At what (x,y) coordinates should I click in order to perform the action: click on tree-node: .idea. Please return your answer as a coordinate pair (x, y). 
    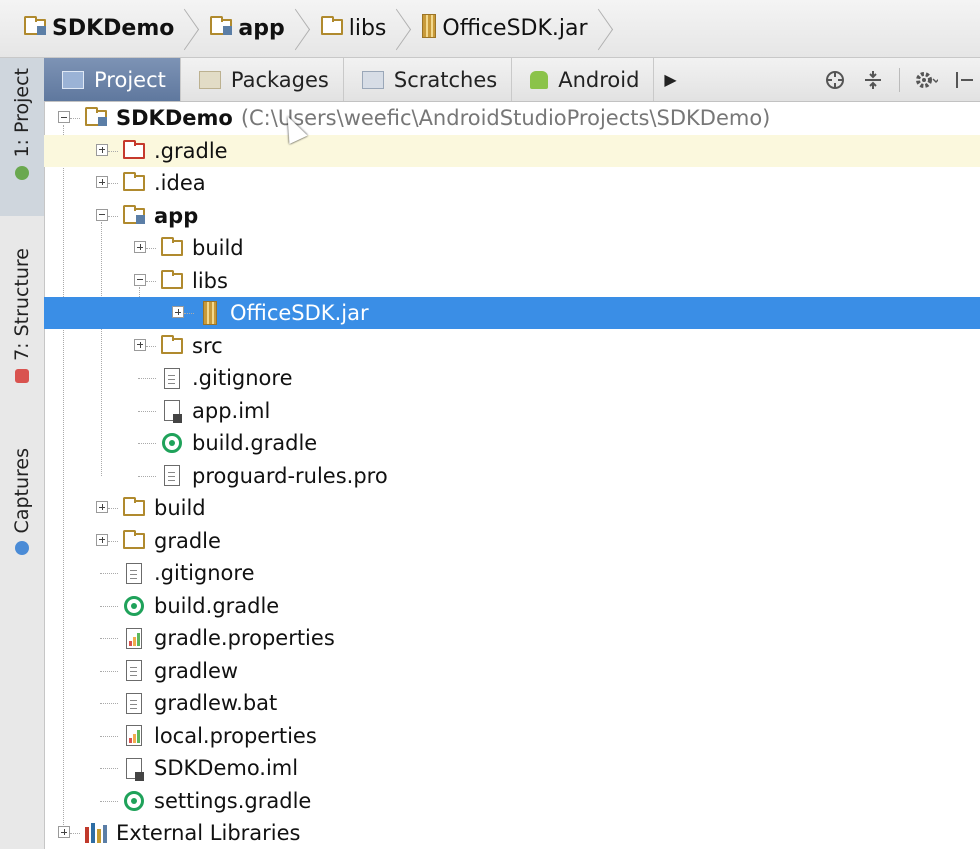
    Looking at the image, I should click on (512, 183).